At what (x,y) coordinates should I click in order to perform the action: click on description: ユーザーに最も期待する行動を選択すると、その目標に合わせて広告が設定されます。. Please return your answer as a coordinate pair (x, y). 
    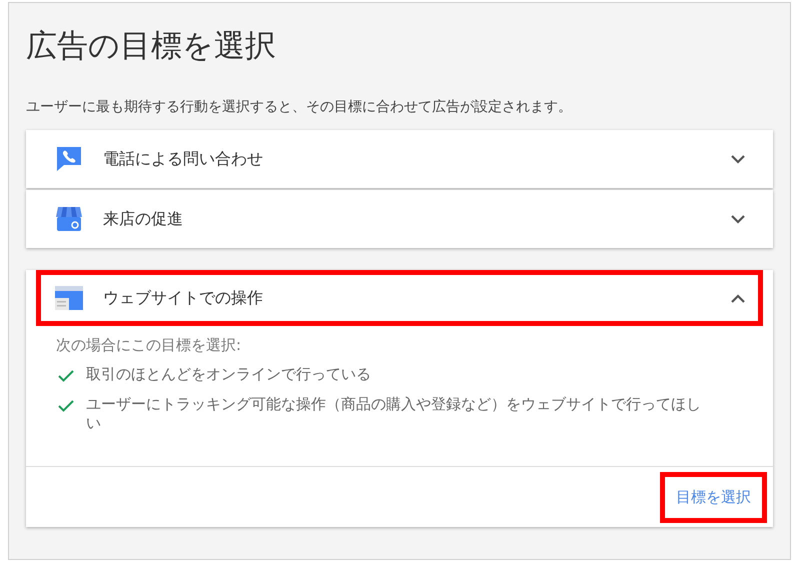
    Looking at the image, I should click on (299, 107).